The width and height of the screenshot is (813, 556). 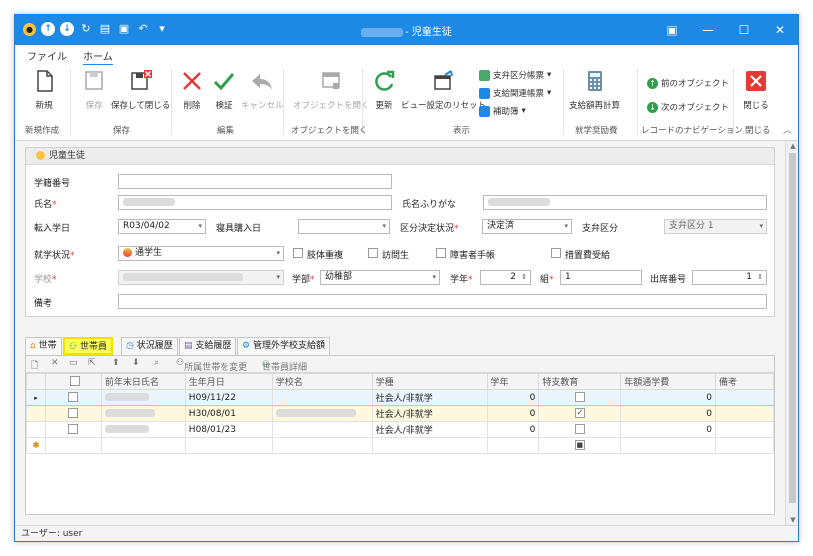 What do you see at coordinates (34, 366) in the screenshot?
I see `new-row-icon: 🗋` at bounding box center [34, 366].